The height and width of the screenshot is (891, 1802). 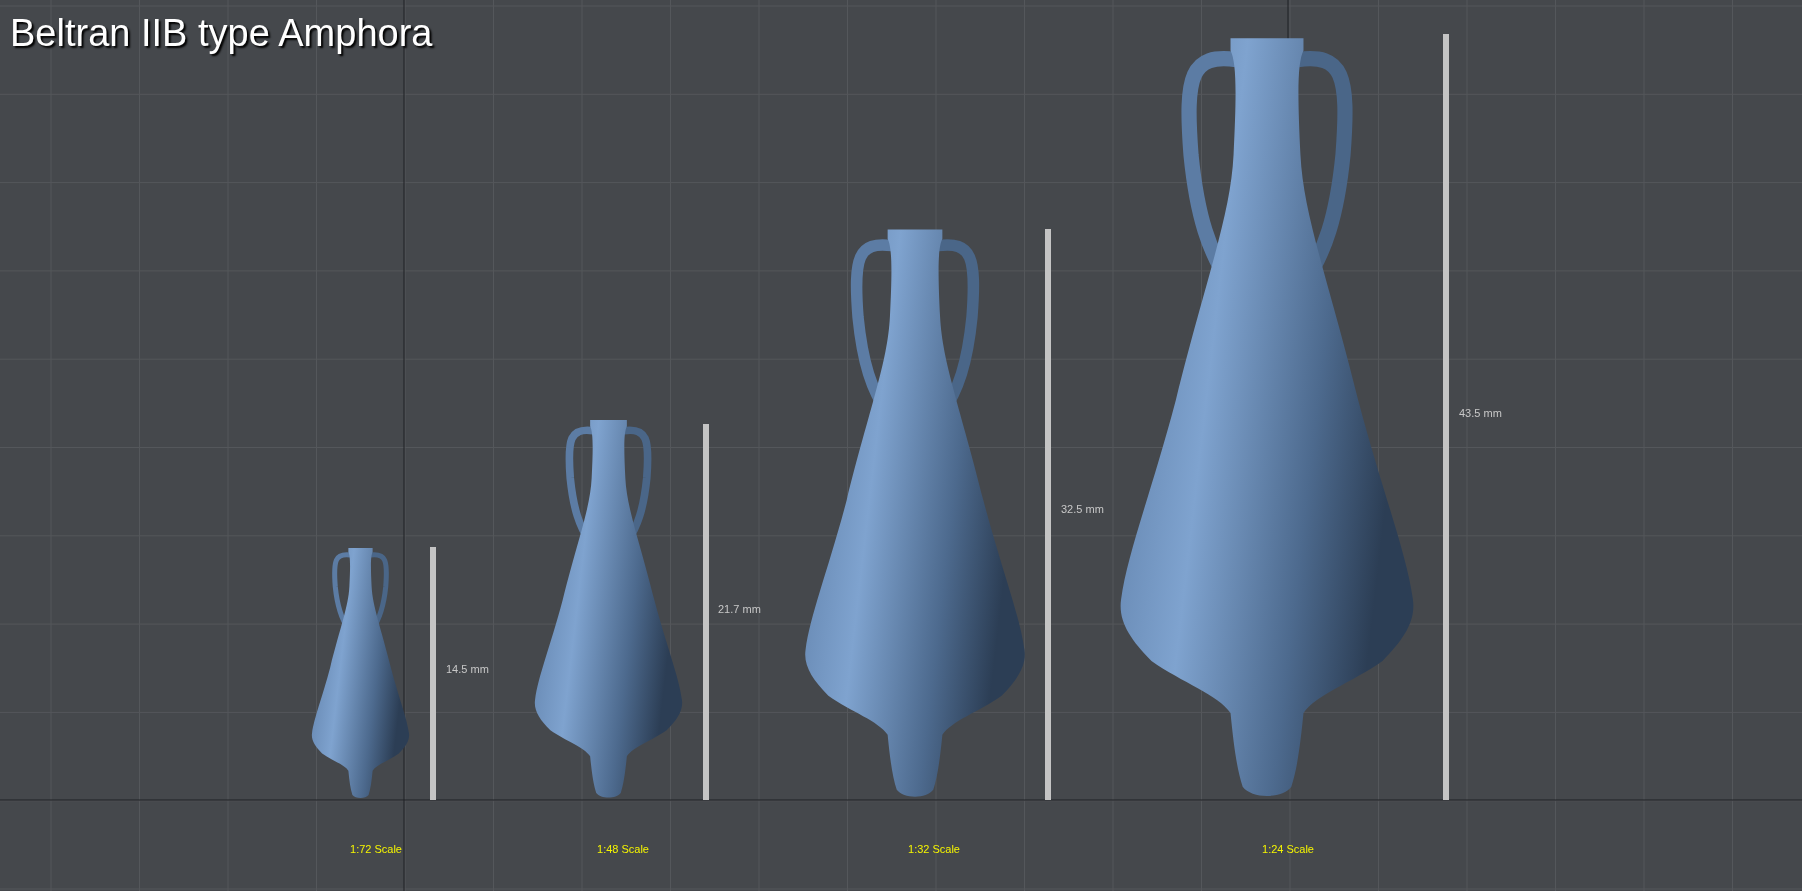 What do you see at coordinates (467, 669) in the screenshot?
I see `measurement-label: 14.5 mm` at bounding box center [467, 669].